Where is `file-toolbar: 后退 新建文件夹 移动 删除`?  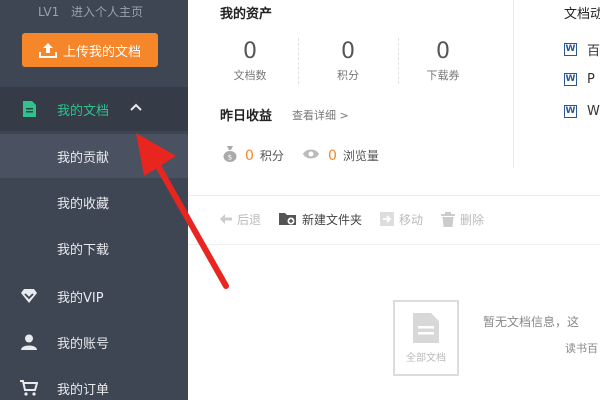 file-toolbar: 后退 新建文件夹 移动 删除 is located at coordinates (361, 219).